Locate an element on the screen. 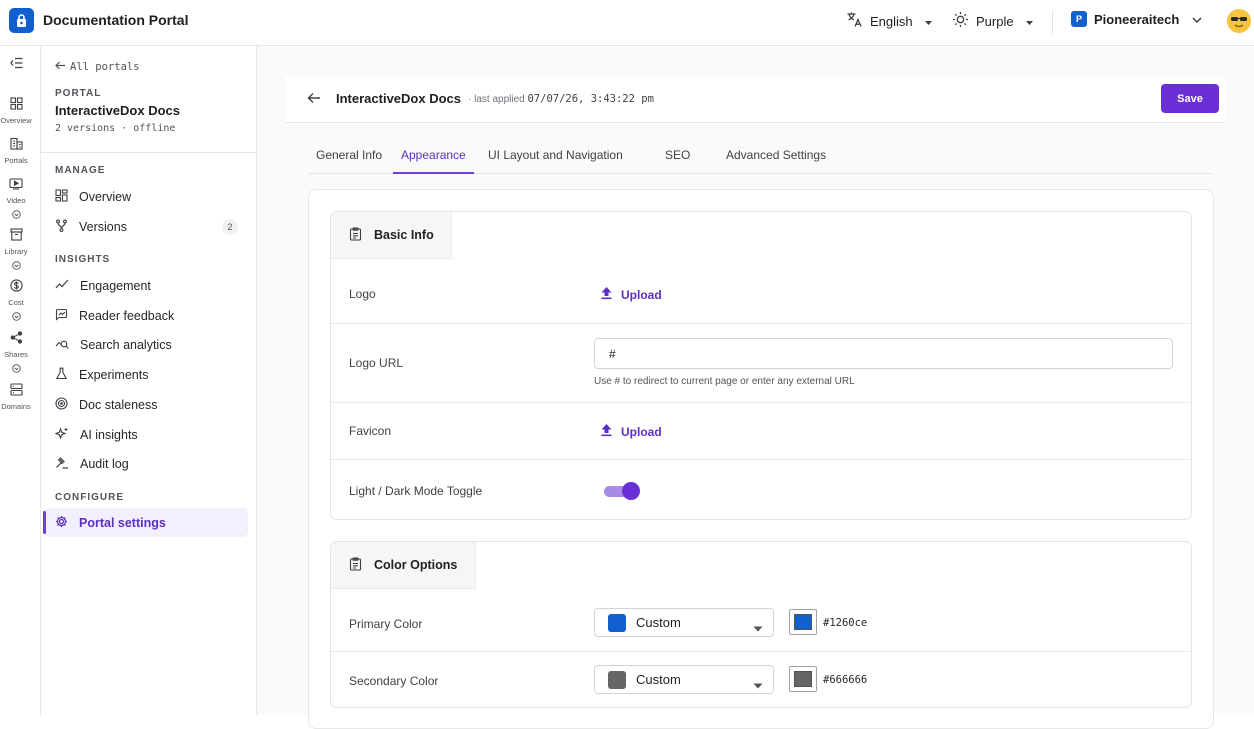 This screenshot has height=729, width=1254. language-selector: English is located at coordinates (889, 21).